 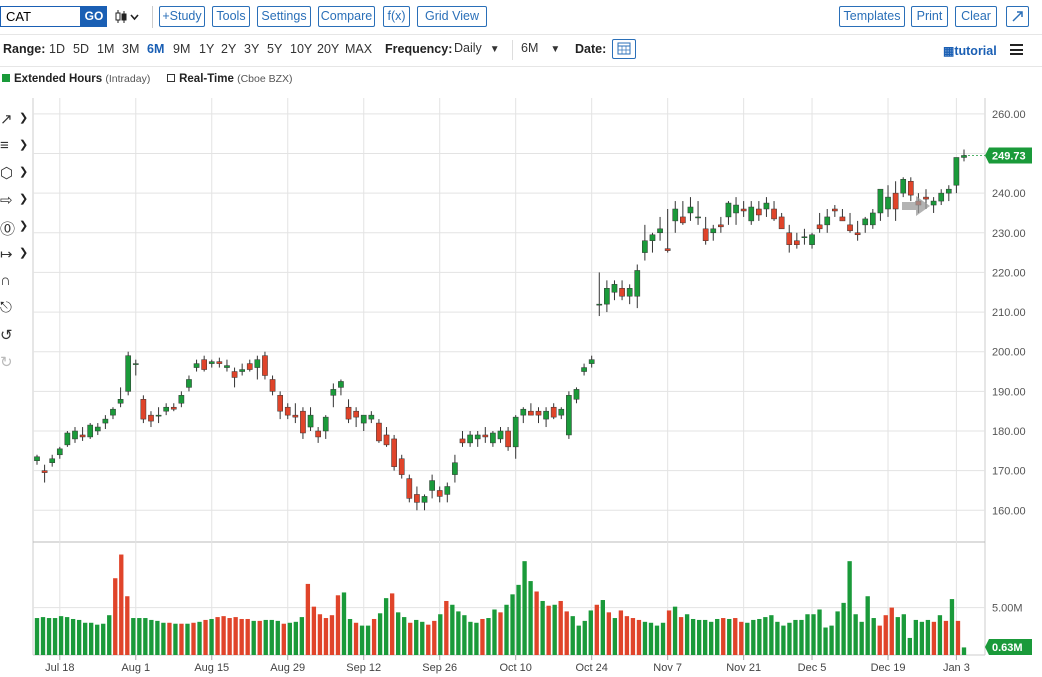 I want to click on price-tick-label: 190.00, so click(x=1009, y=392).